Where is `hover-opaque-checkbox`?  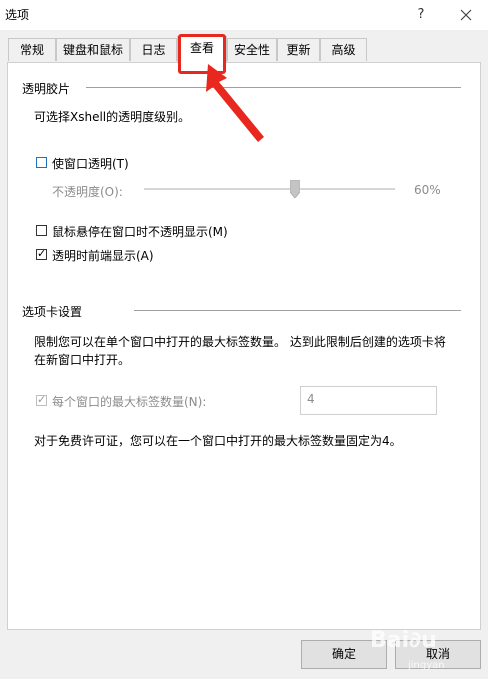
hover-opaque-checkbox is located at coordinates (41, 230).